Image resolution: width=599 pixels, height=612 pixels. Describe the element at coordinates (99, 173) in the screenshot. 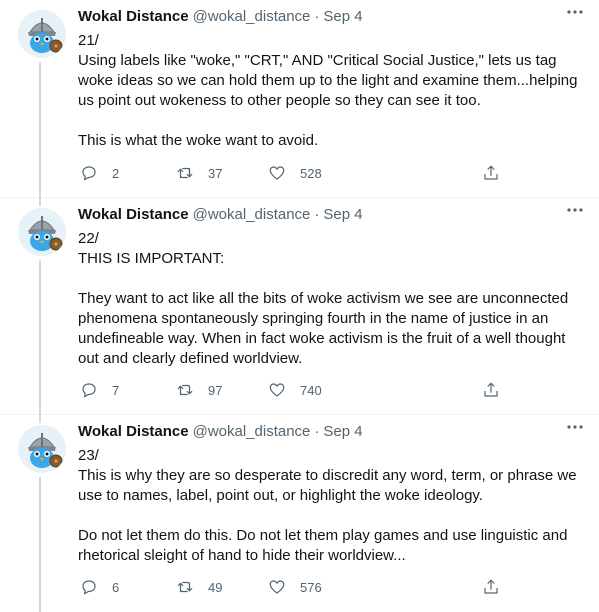

I see `reply-button: 2` at that location.